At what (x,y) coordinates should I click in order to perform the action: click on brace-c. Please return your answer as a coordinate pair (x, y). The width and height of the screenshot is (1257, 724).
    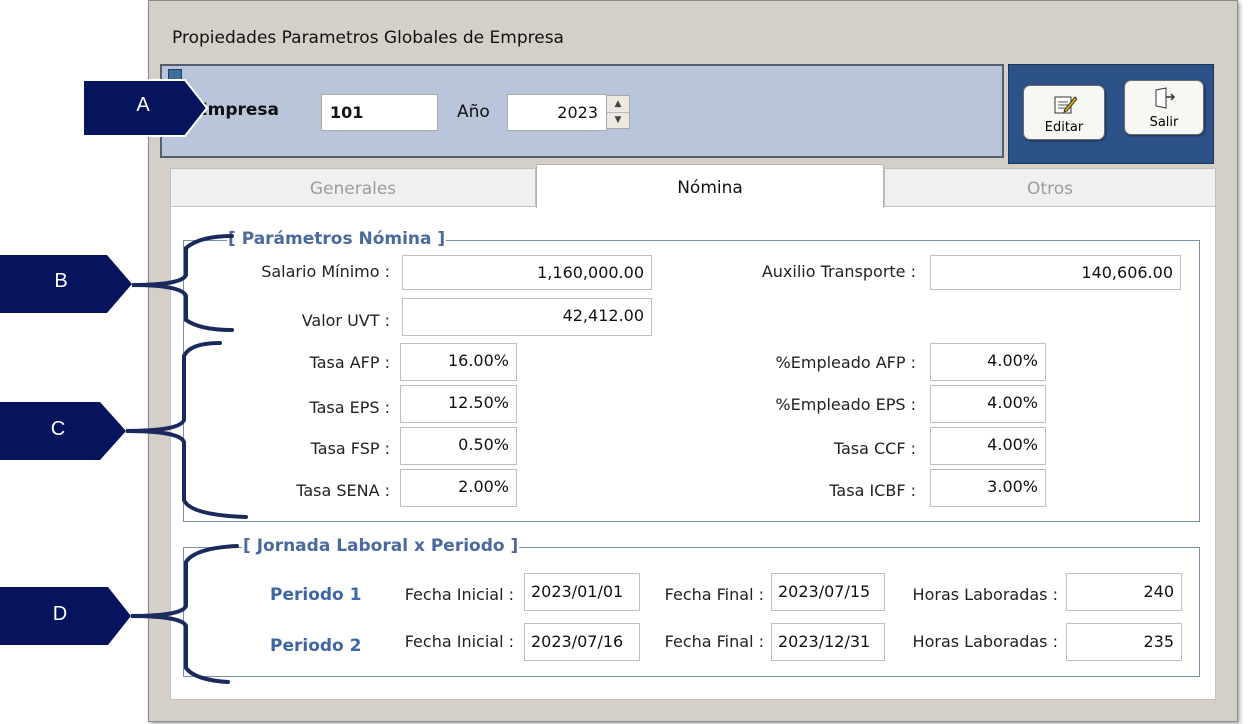
    Looking at the image, I should click on (186, 430).